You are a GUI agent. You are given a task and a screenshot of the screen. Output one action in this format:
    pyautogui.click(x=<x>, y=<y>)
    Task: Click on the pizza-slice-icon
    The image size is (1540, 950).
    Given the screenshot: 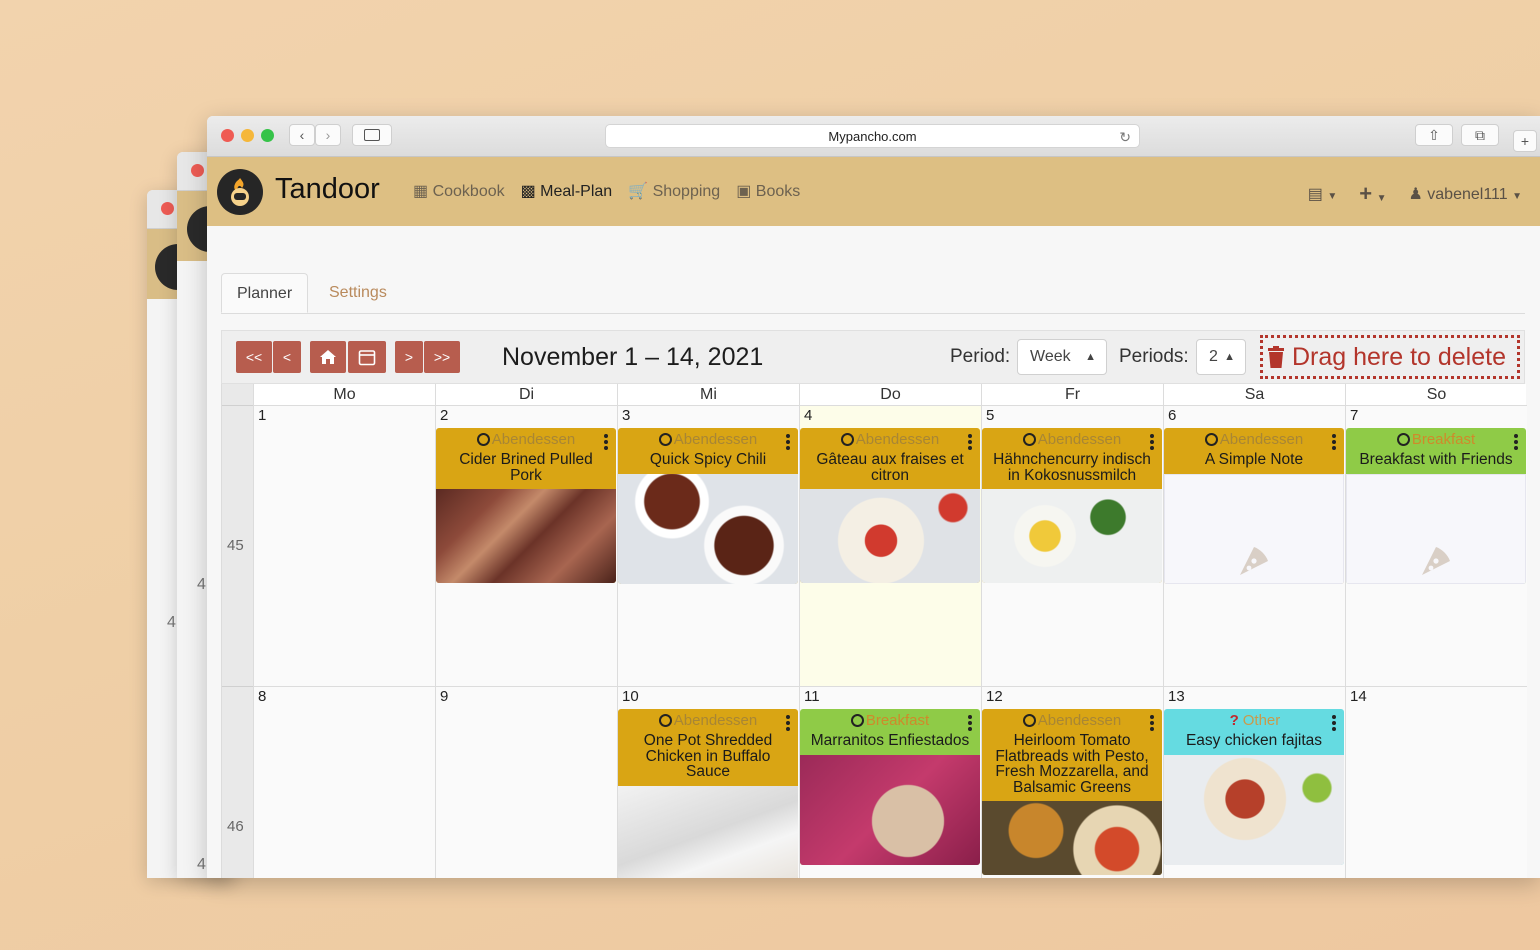 What is the action you would take?
    pyautogui.click(x=1254, y=560)
    